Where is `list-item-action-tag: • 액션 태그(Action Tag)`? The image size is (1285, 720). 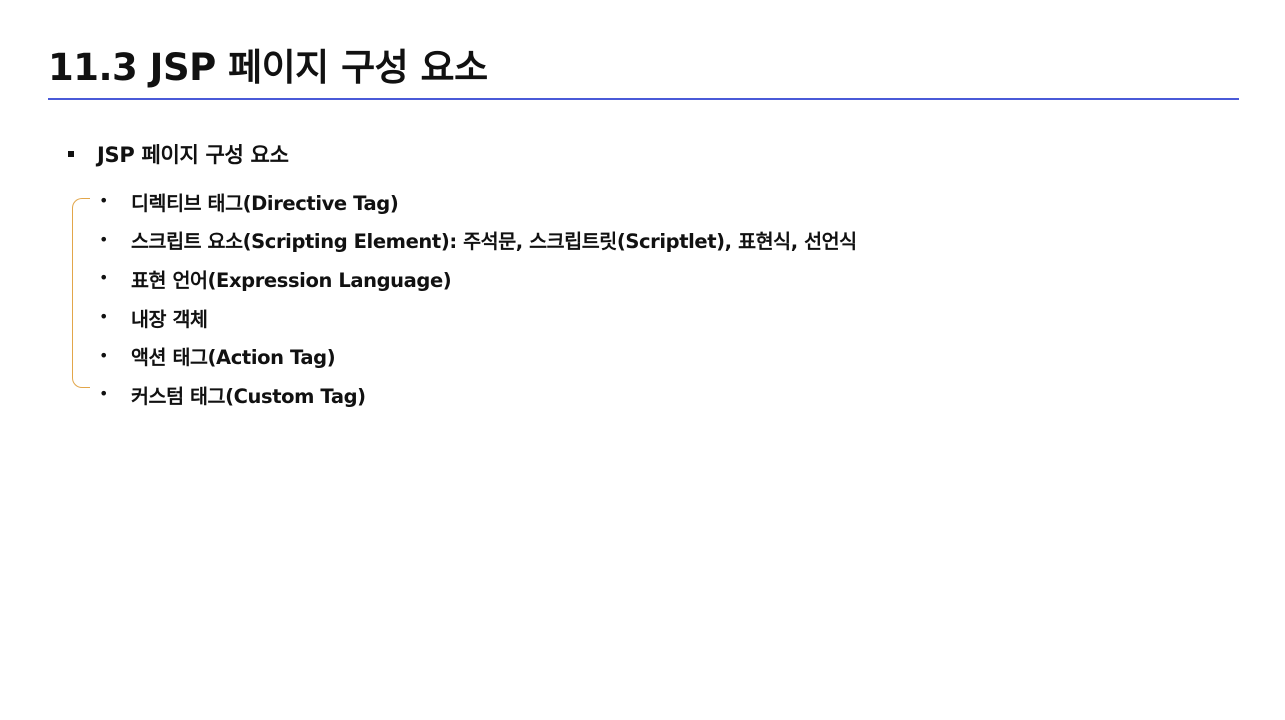 list-item-action-tag: • 액션 태그(Action Tag) is located at coordinates (478, 355).